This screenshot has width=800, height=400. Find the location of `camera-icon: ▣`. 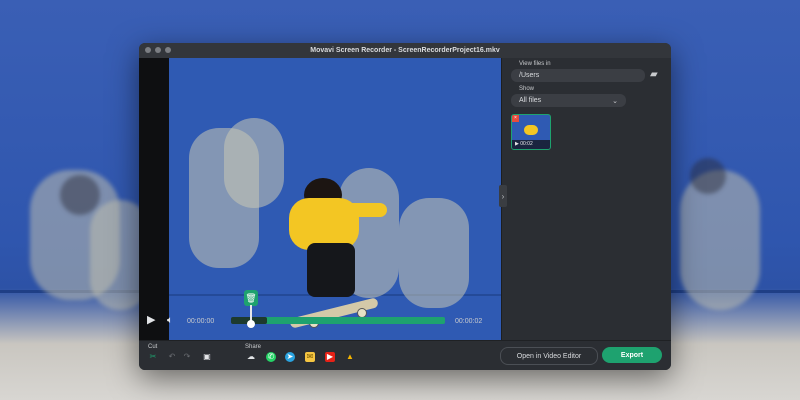

camera-icon: ▣ is located at coordinates (207, 357).